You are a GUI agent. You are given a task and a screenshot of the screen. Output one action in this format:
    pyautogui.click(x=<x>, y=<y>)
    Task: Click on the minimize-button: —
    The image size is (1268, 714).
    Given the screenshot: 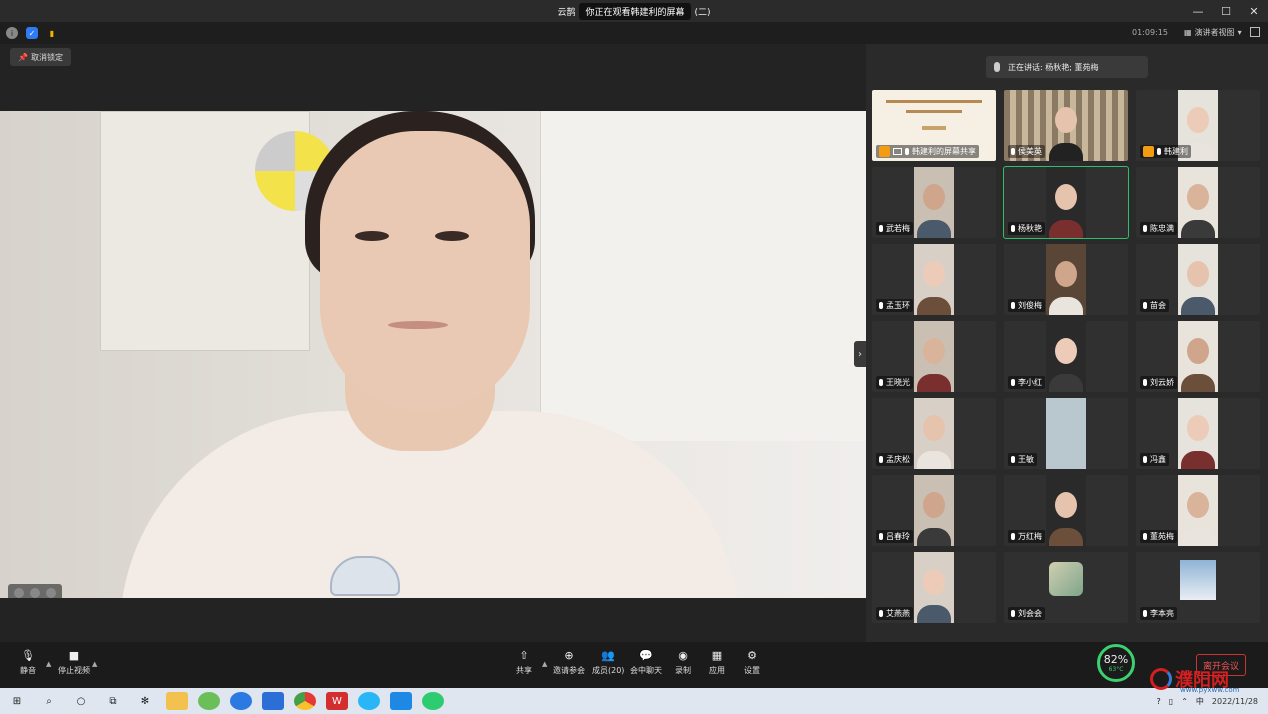 What is the action you would take?
    pyautogui.click(x=1198, y=11)
    